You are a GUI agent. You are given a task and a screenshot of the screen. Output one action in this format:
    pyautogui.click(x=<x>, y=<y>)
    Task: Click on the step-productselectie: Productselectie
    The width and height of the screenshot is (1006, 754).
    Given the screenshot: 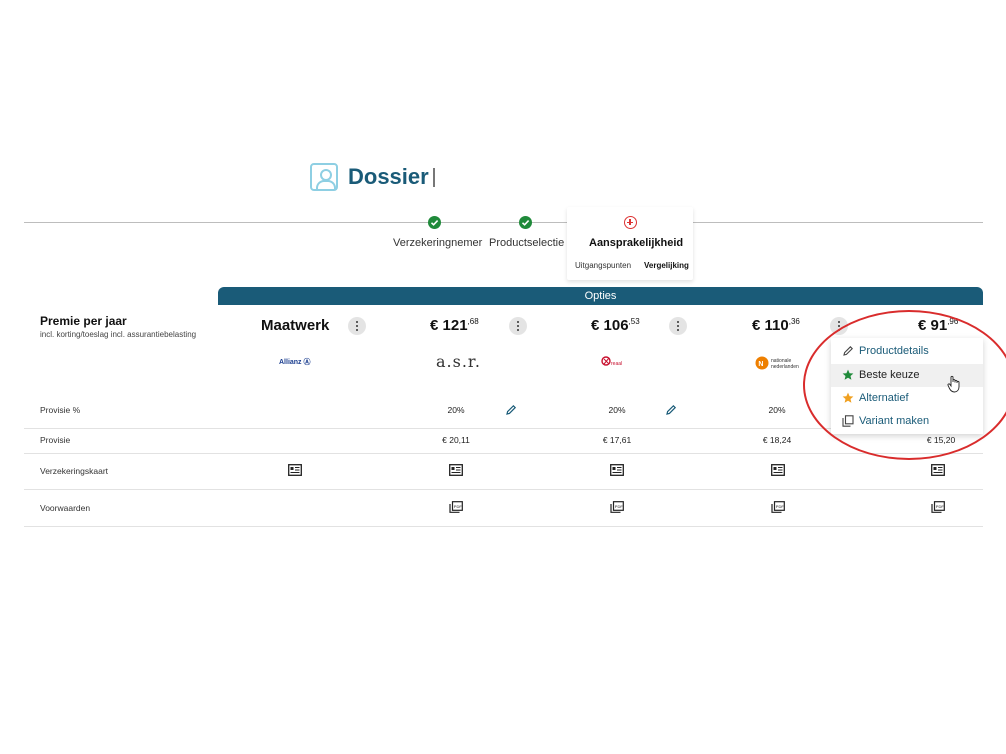 What is the action you would take?
    pyautogui.click(x=526, y=243)
    